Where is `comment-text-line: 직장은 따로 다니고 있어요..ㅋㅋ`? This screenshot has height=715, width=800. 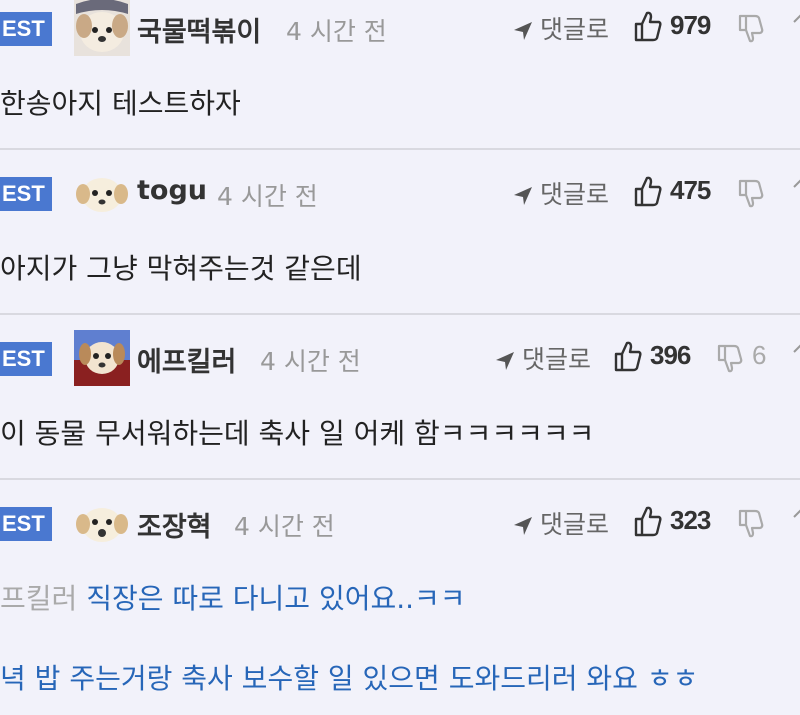
comment-text-line: 직장은 따로 다니고 있어요..ㅋㅋ is located at coordinates (276, 598).